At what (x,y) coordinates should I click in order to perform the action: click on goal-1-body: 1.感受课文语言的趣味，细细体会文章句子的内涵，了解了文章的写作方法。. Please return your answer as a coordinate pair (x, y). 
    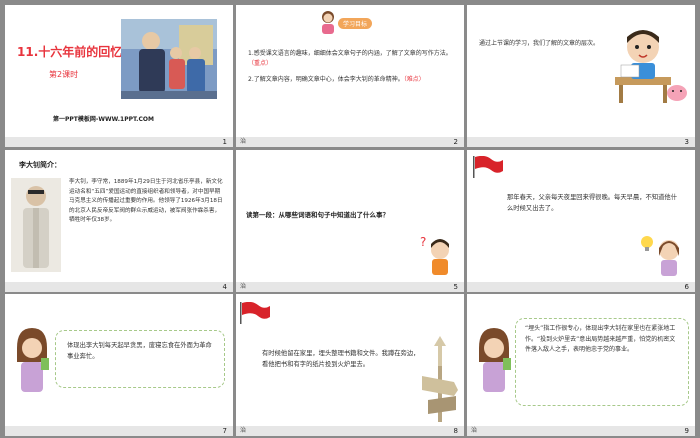
    Looking at the image, I should click on (350, 53).